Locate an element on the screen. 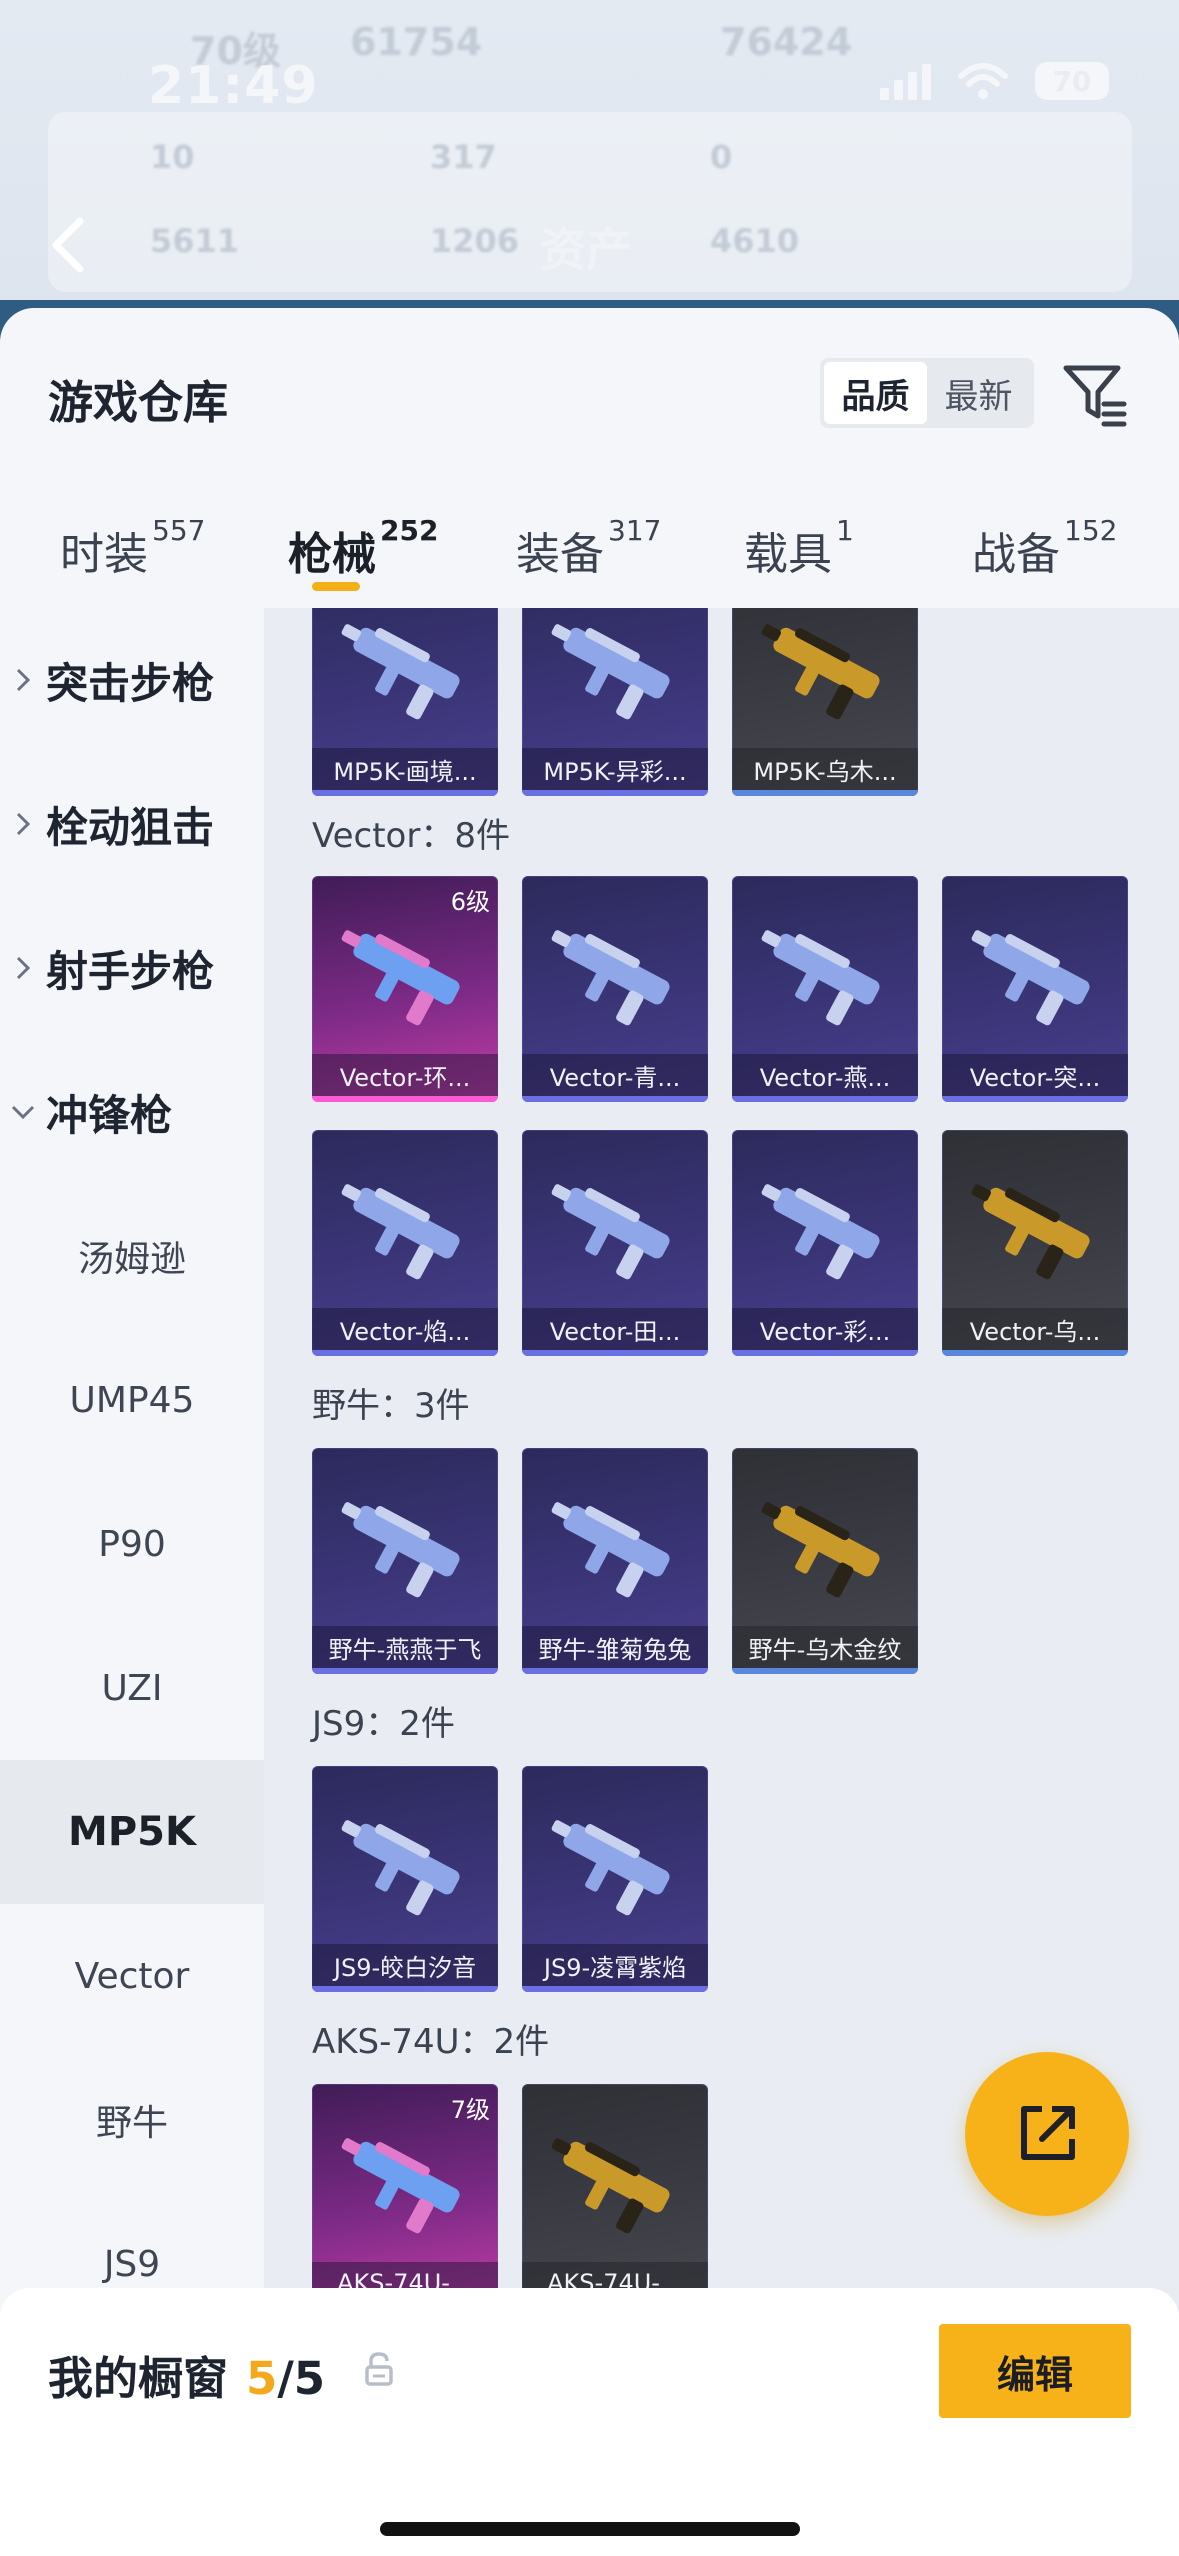 The image size is (1179, 2556). signal-icon is located at coordinates (905, 81).